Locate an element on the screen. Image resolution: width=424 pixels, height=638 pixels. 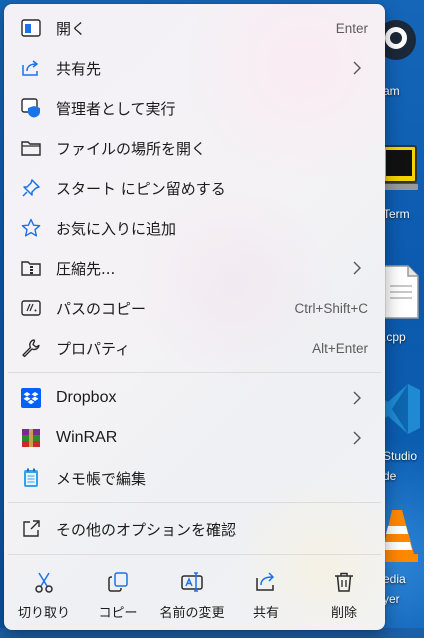
menu-item-label: ファイルの場所を開く is located at coordinates (131, 148).